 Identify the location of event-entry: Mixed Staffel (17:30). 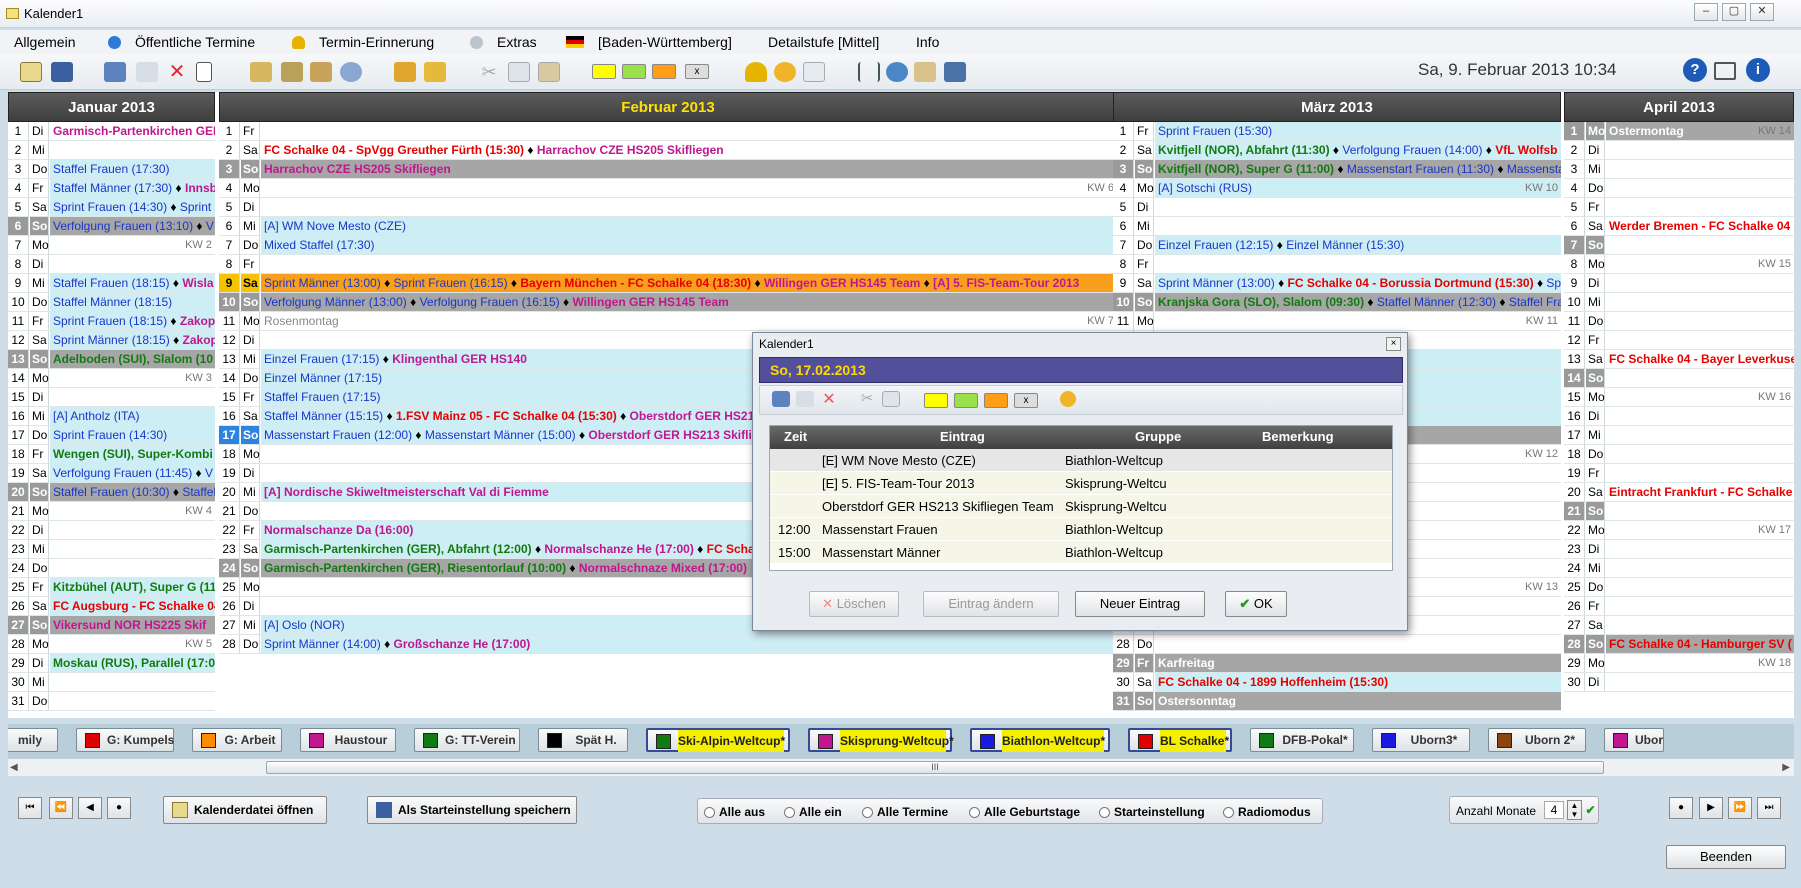
(319, 245).